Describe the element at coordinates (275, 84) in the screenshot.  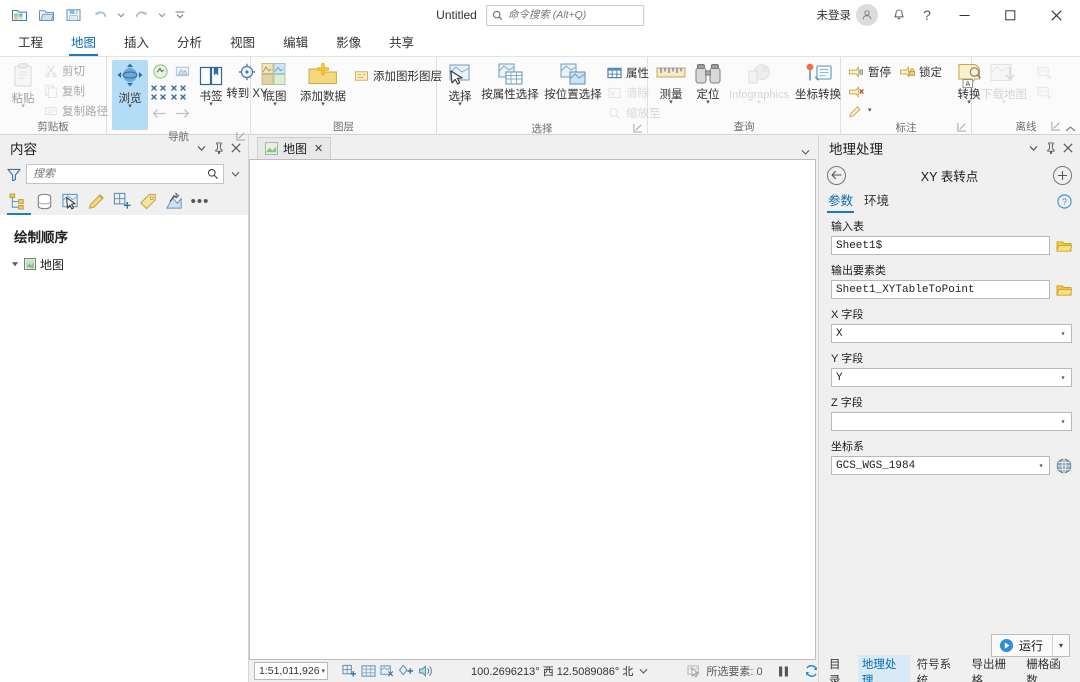
I see `basemap-button: 底图 ▾` at that location.